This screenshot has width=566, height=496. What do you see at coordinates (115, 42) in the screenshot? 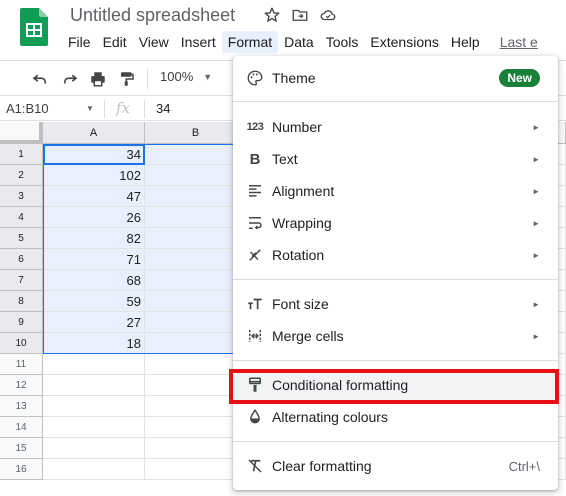
I see `menu-edit: Edit` at bounding box center [115, 42].